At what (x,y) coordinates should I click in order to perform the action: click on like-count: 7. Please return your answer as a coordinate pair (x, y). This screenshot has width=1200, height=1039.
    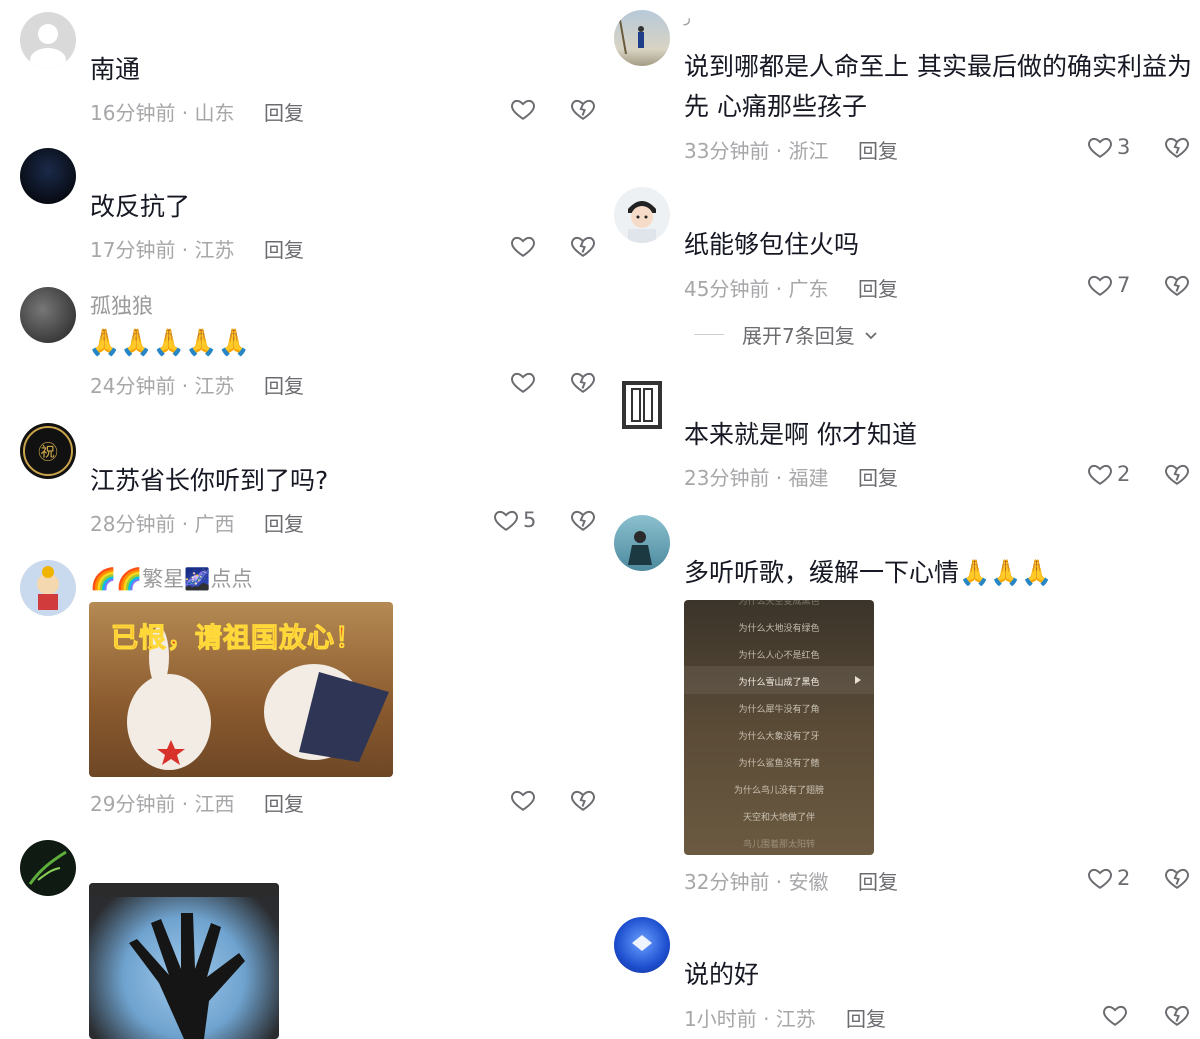
    Looking at the image, I should click on (1124, 285).